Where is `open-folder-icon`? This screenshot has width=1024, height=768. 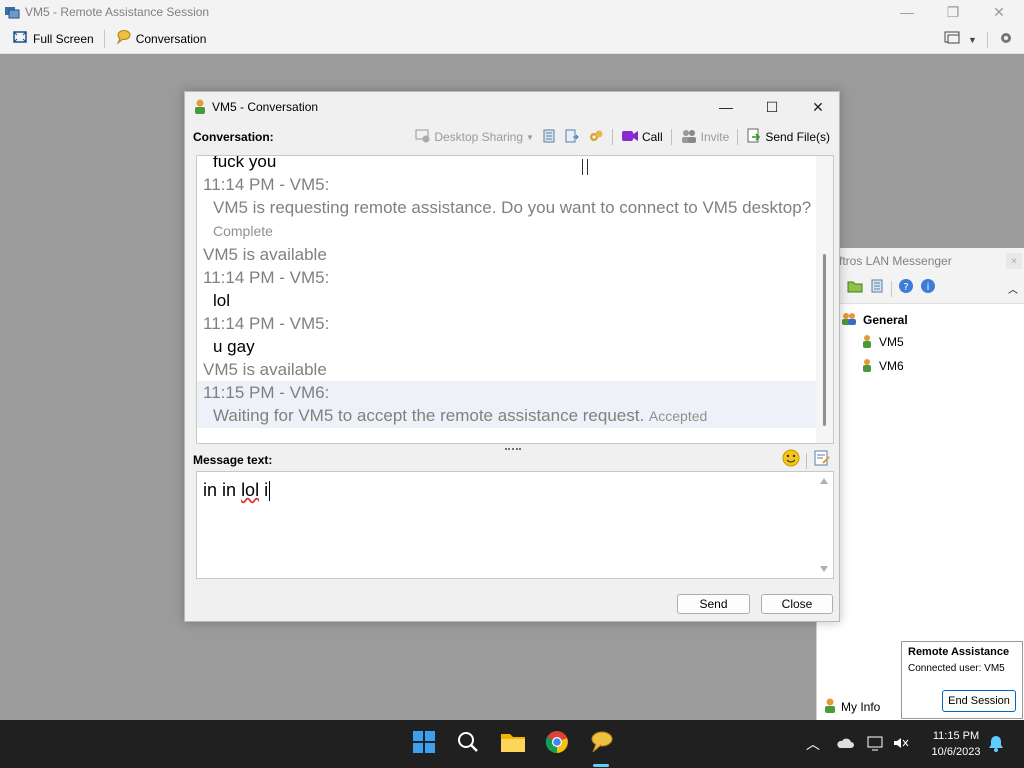
open-folder-icon is located at coordinates (855, 288).